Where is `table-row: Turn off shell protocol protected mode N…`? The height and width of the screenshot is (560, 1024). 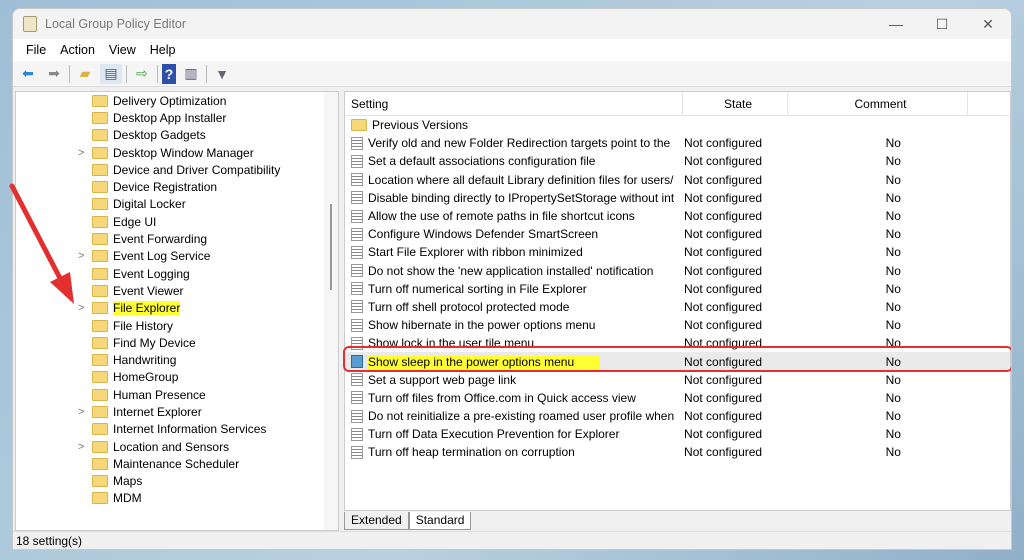
table-row: Turn off shell protocol protected mode N… is located at coordinates (677, 307).